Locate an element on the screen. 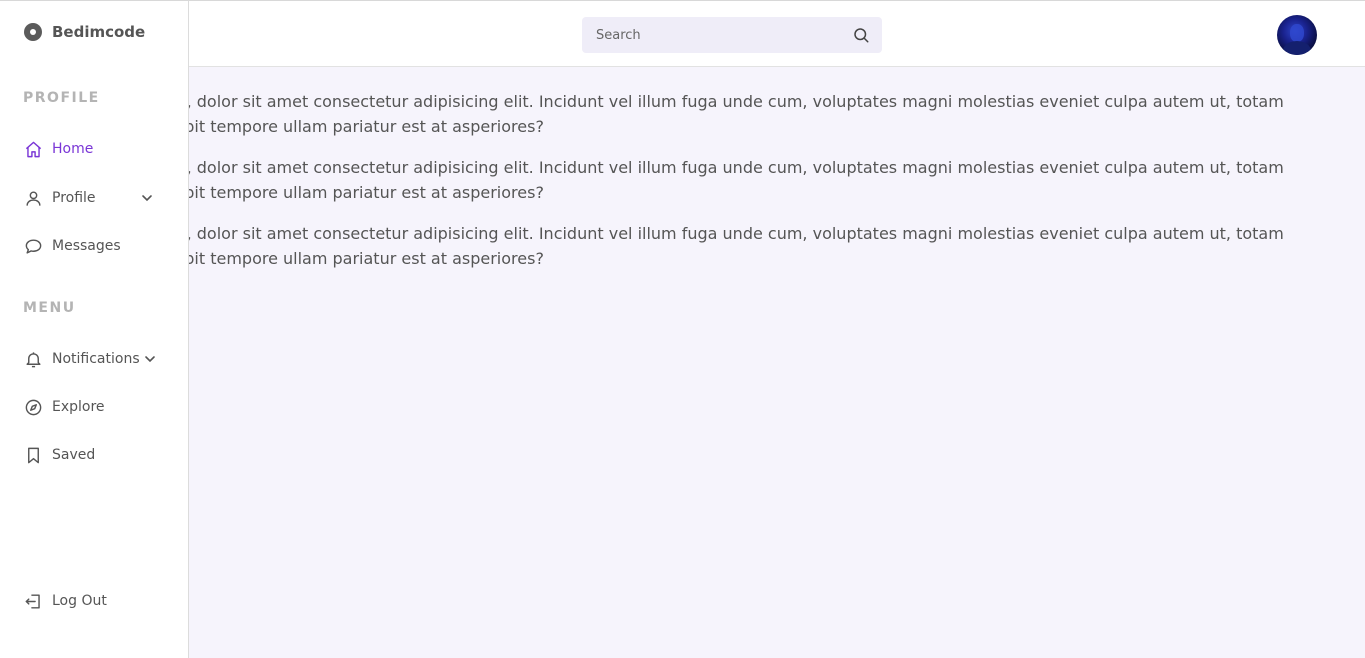 Image resolution: width=1365 pixels, height=658 pixels. sidebar-item-messages: Messages is located at coordinates (72, 246).